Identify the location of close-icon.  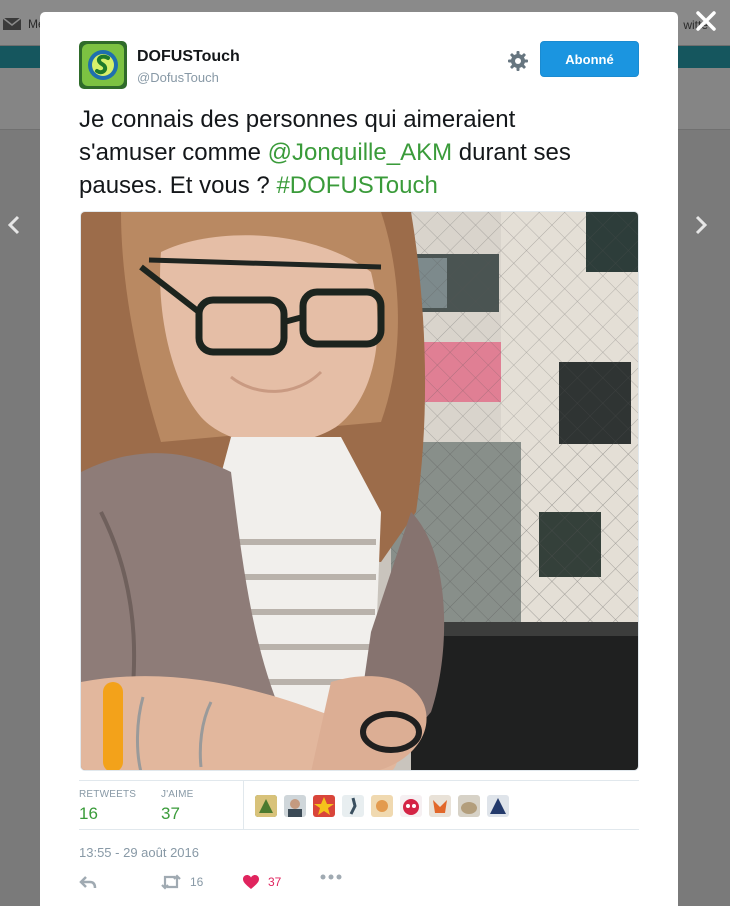
(706, 21).